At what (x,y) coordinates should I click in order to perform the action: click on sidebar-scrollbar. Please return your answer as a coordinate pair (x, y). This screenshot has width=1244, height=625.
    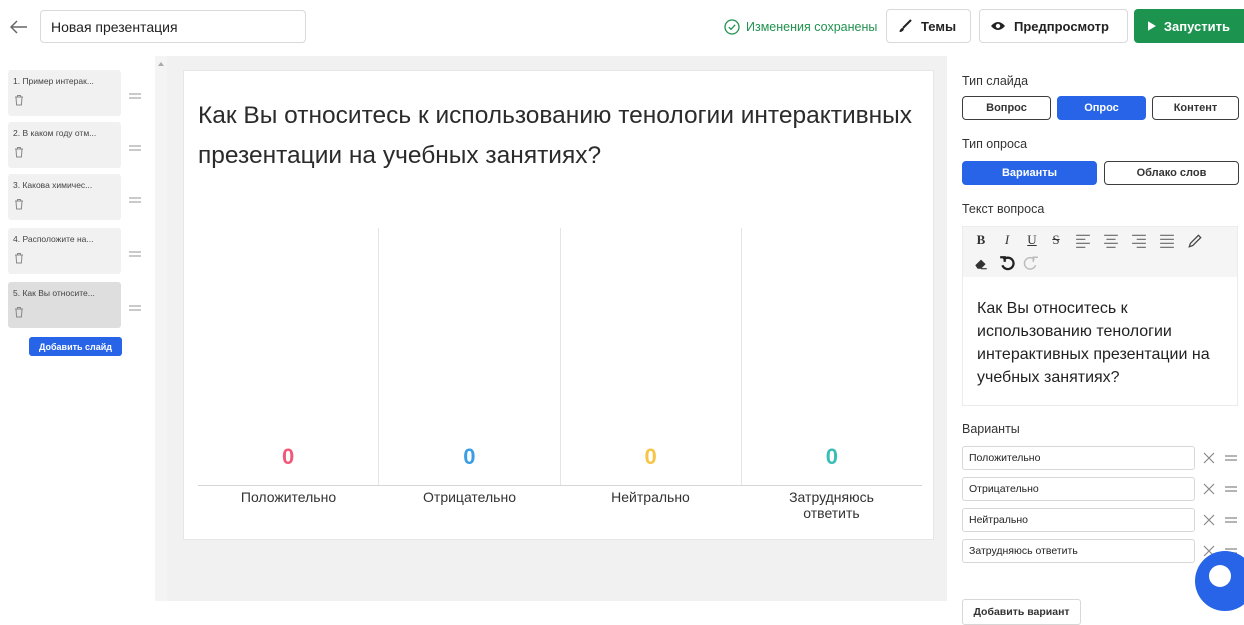
    Looking at the image, I should click on (161, 328).